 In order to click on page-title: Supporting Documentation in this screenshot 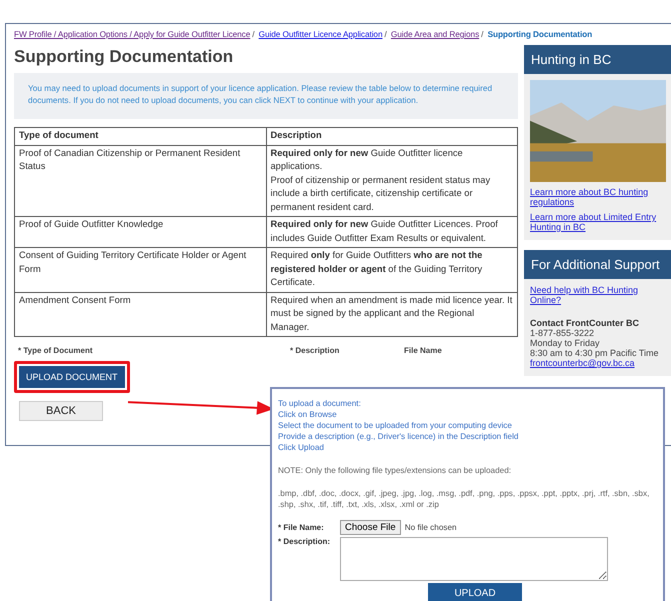, I will do `click(124, 57)`.